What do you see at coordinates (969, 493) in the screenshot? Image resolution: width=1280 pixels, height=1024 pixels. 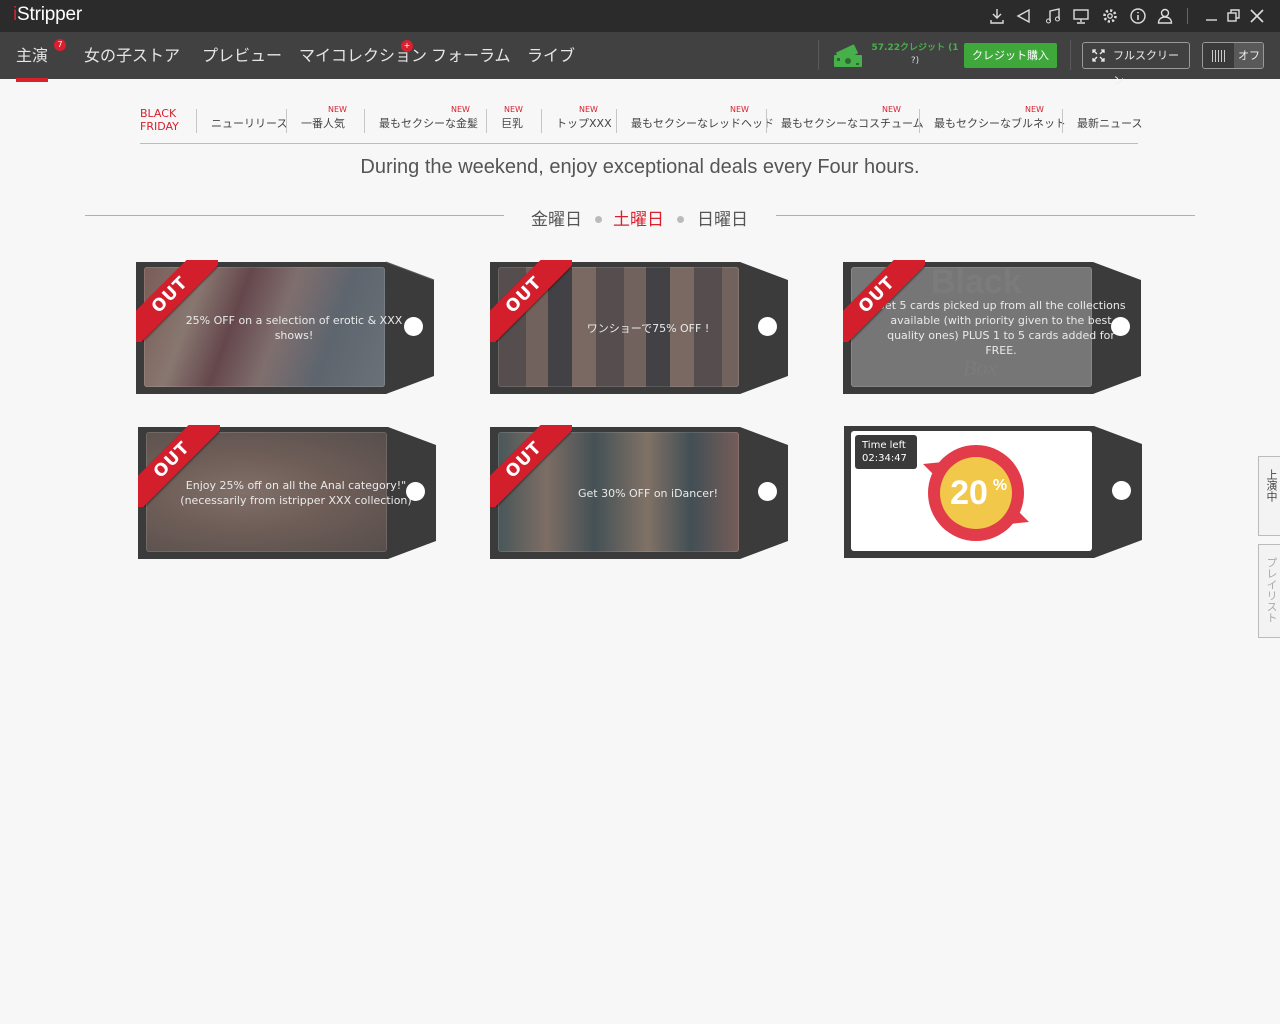 I see `discount-value: 20` at bounding box center [969, 493].